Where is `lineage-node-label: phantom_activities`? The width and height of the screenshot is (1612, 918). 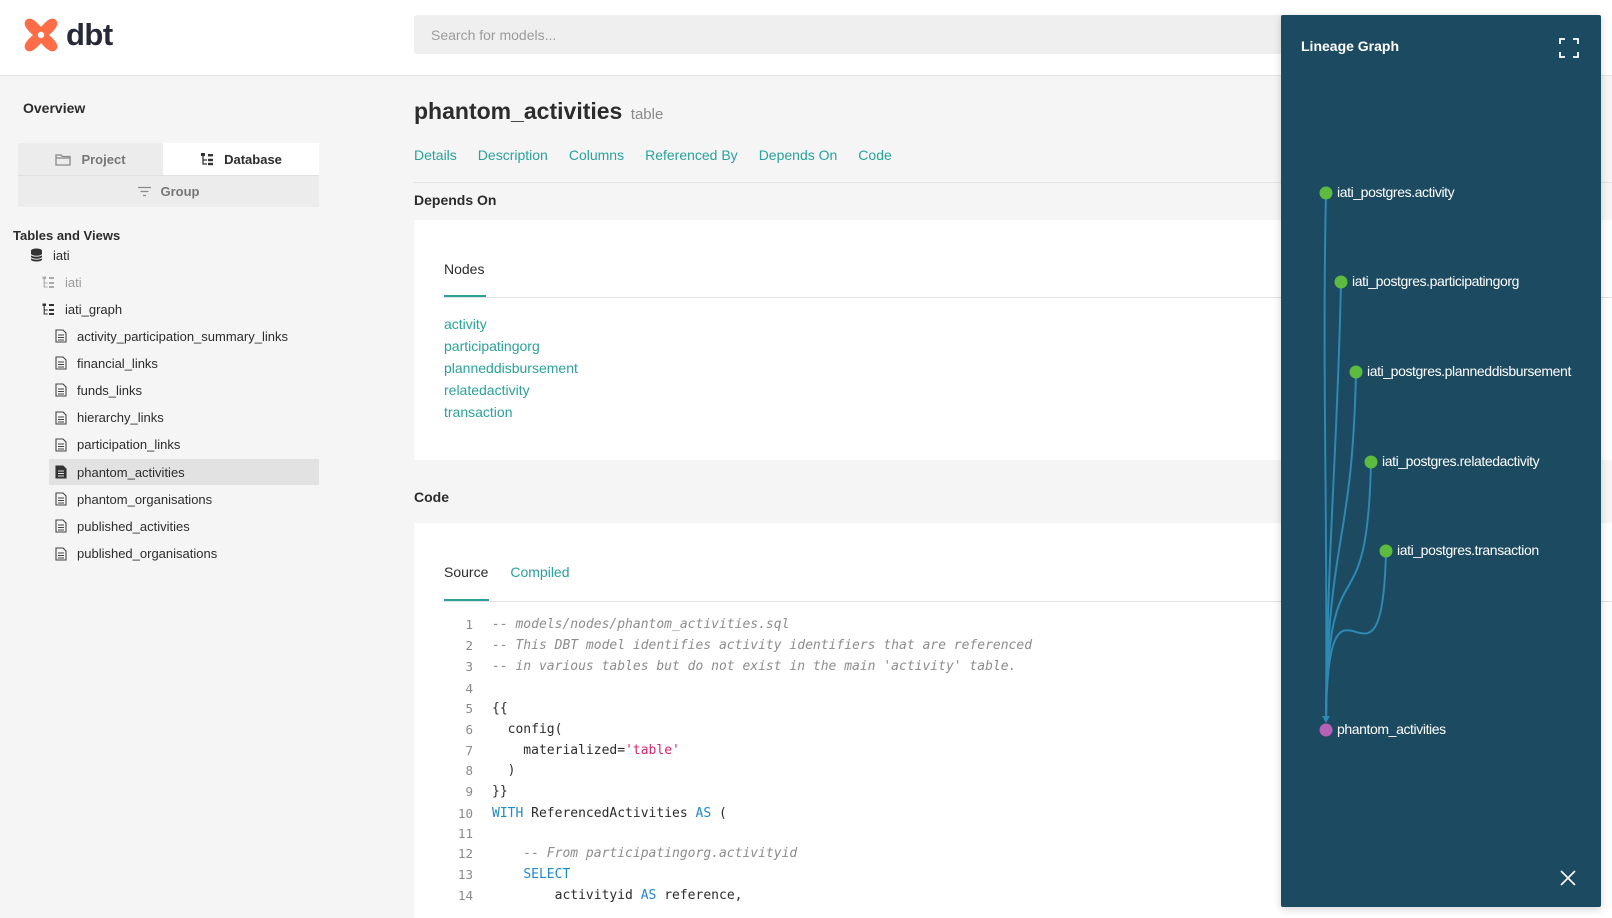
lineage-node-label: phantom_activities is located at coordinates (1391, 729).